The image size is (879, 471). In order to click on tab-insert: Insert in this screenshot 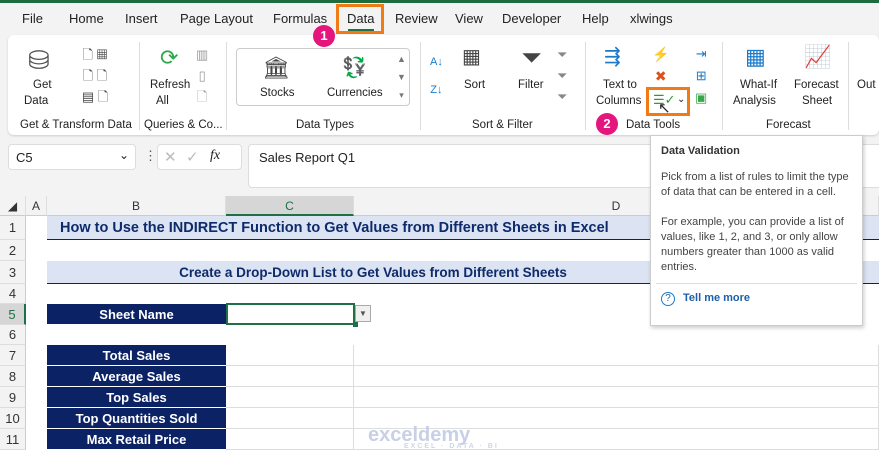, I will do `click(141, 18)`.